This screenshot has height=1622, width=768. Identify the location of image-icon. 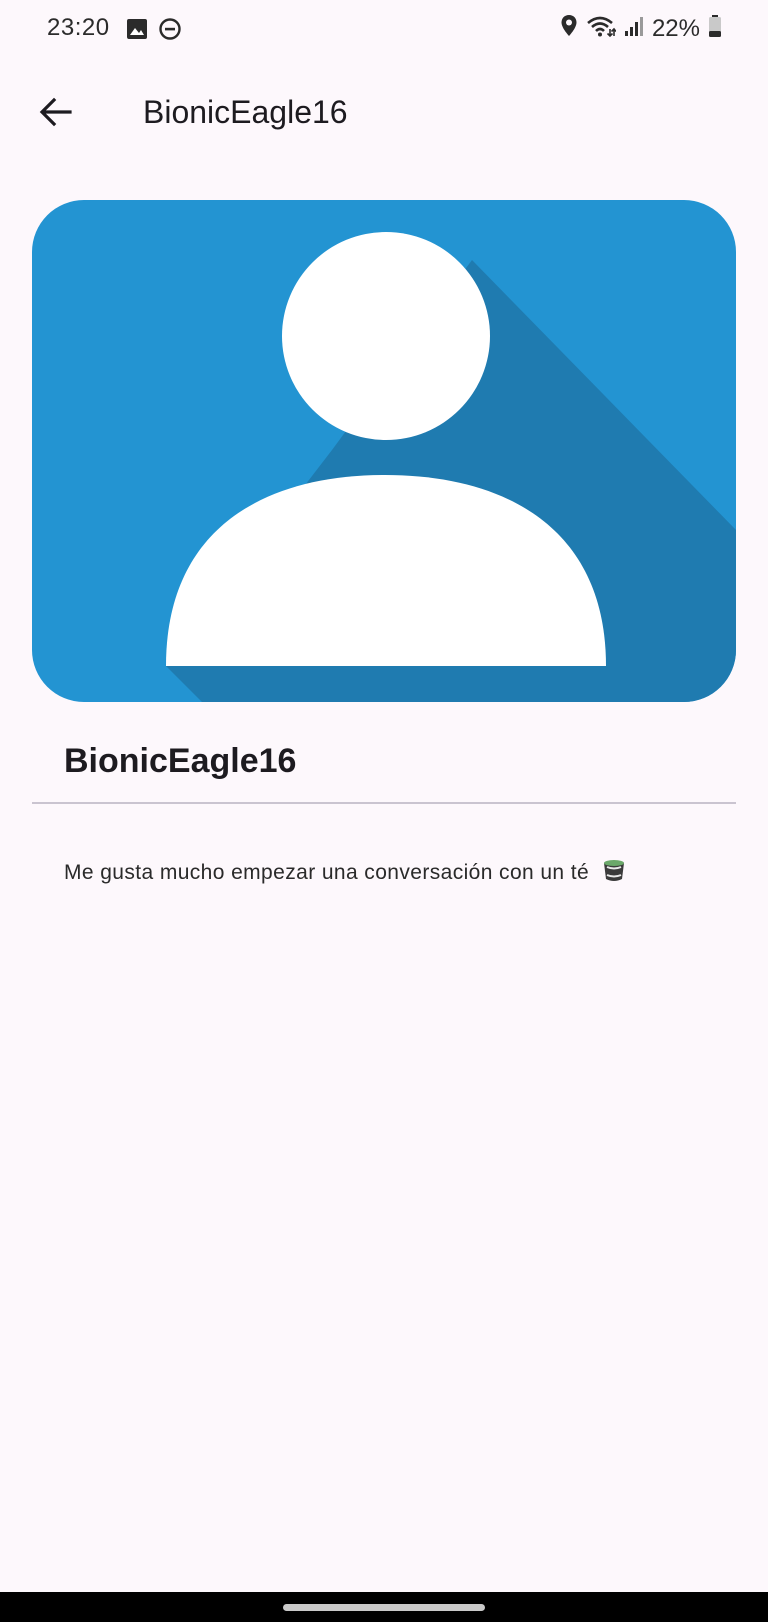
(137, 31).